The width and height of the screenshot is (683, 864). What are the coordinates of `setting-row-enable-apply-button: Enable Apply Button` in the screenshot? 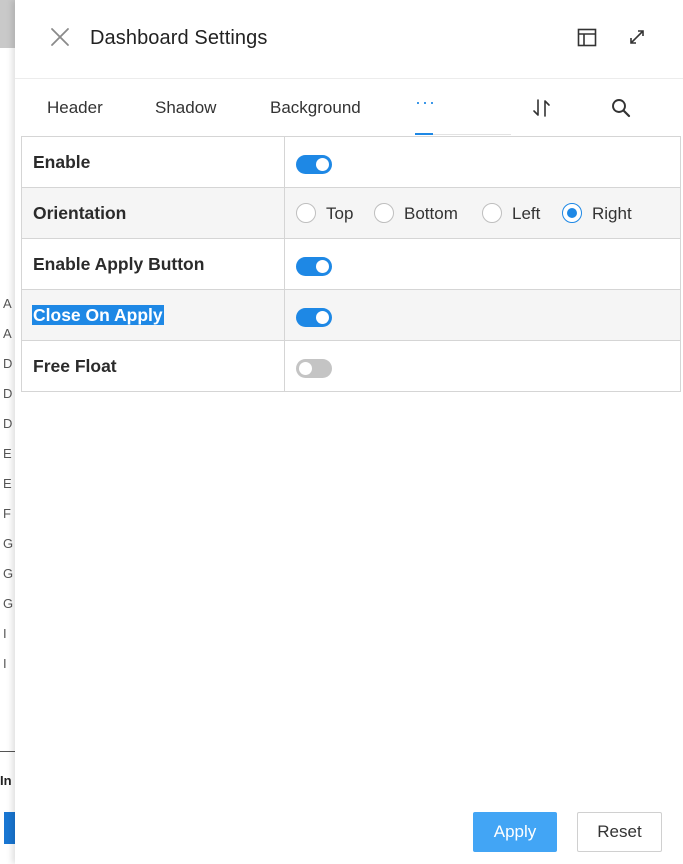 It's located at (351, 264).